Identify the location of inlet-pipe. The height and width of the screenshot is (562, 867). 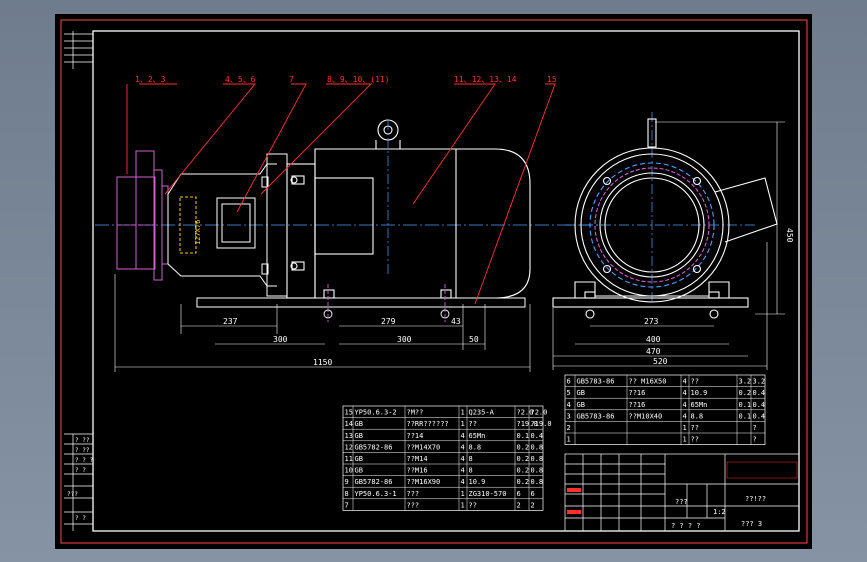
(142, 215).